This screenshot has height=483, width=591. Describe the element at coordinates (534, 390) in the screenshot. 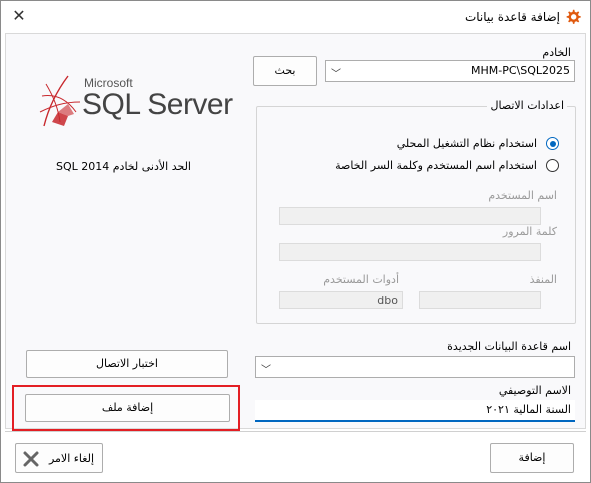

I see `description-label: الاسم التوصيفي` at that location.